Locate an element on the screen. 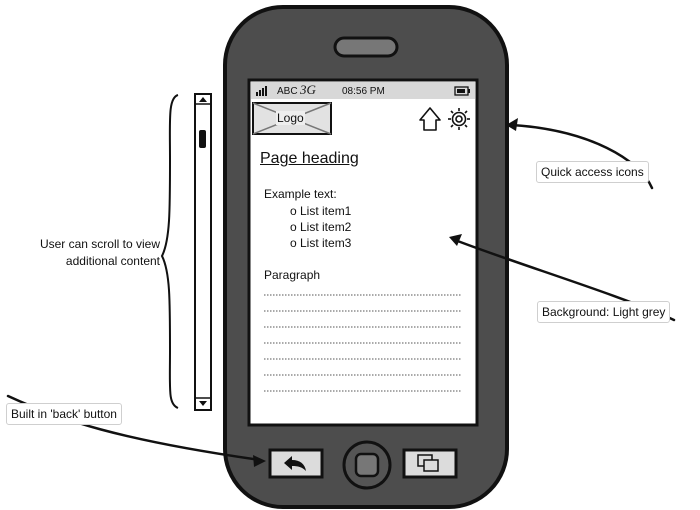  scrollbar is located at coordinates (203, 252).